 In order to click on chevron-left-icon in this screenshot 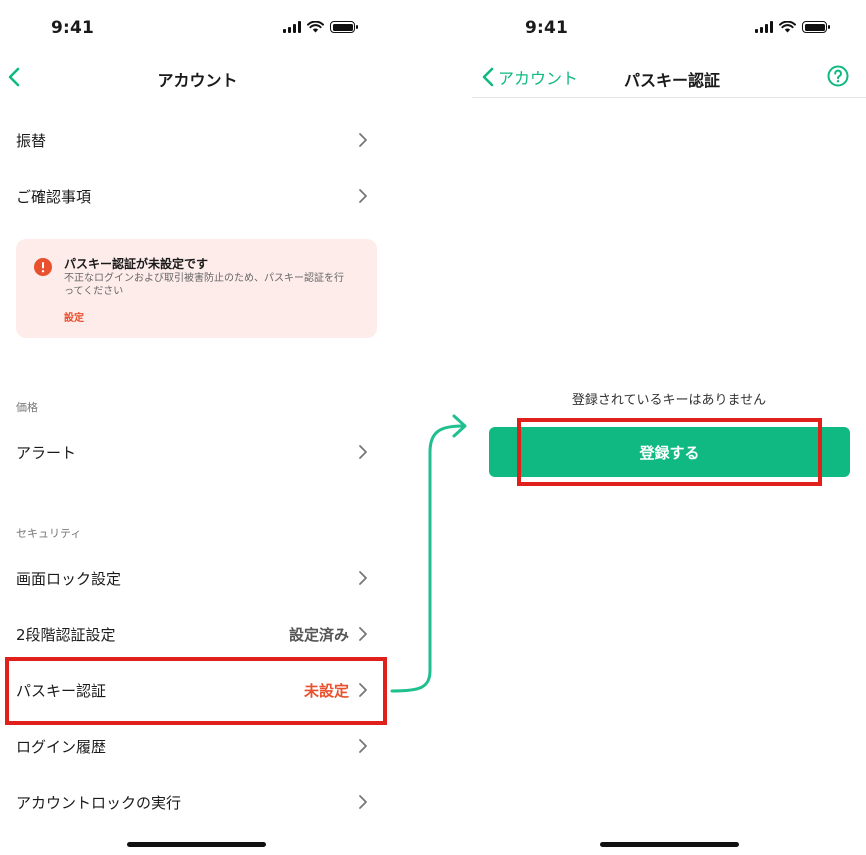, I will do `click(488, 77)`.